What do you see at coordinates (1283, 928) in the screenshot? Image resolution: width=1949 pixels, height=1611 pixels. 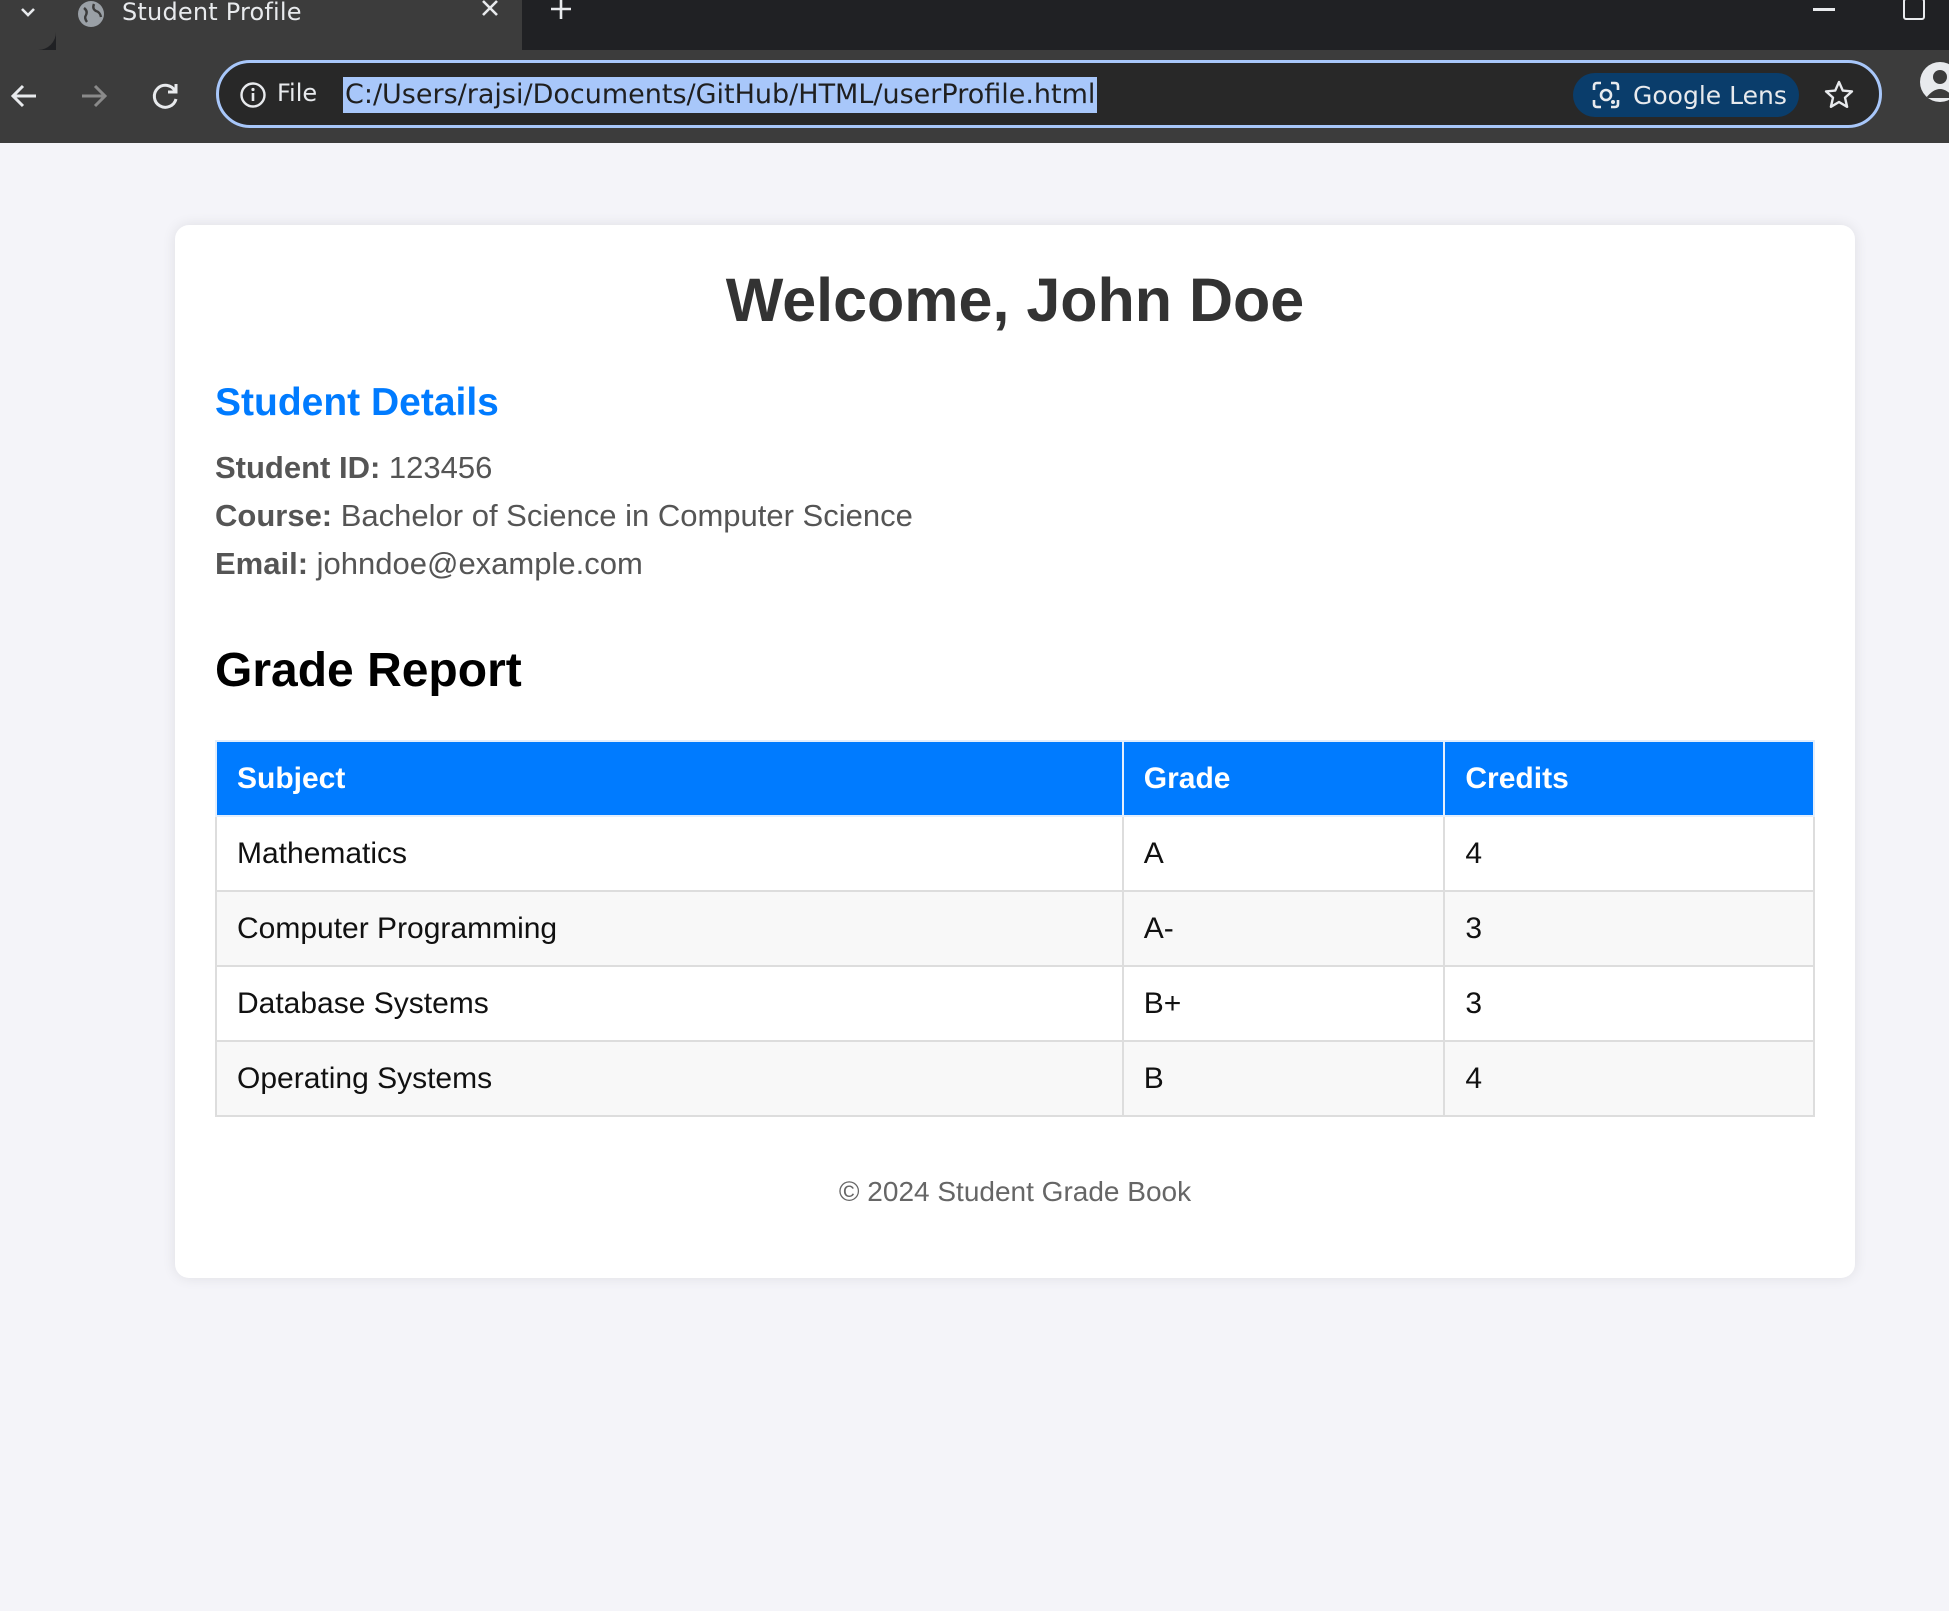 I see `grade-cell: A-` at bounding box center [1283, 928].